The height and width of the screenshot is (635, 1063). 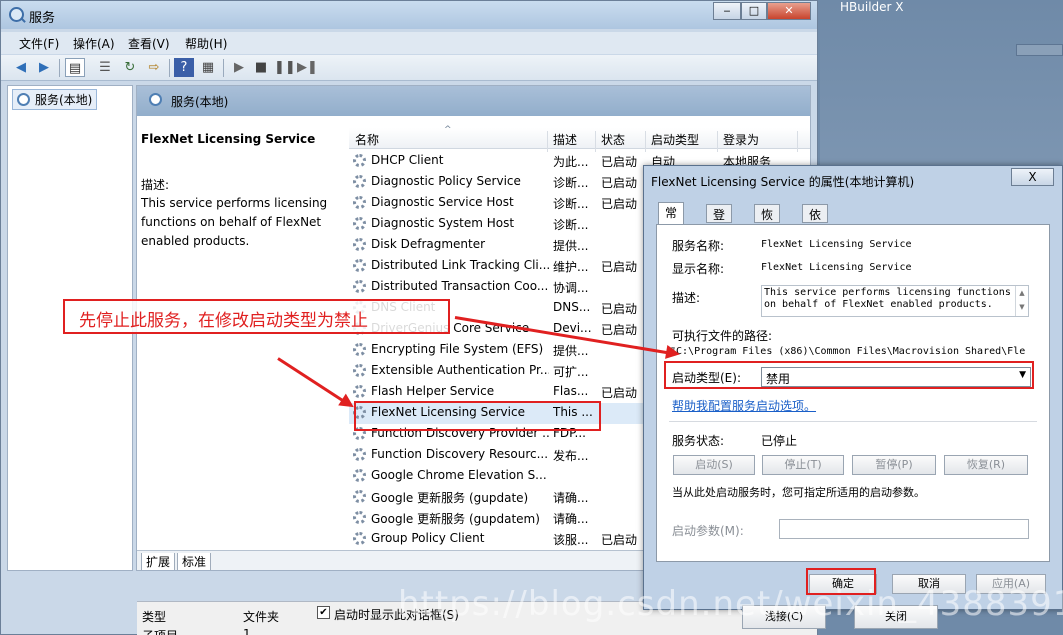 What do you see at coordinates (433, 391) in the screenshot?
I see `service-name-cell: Flash Helper Service` at bounding box center [433, 391].